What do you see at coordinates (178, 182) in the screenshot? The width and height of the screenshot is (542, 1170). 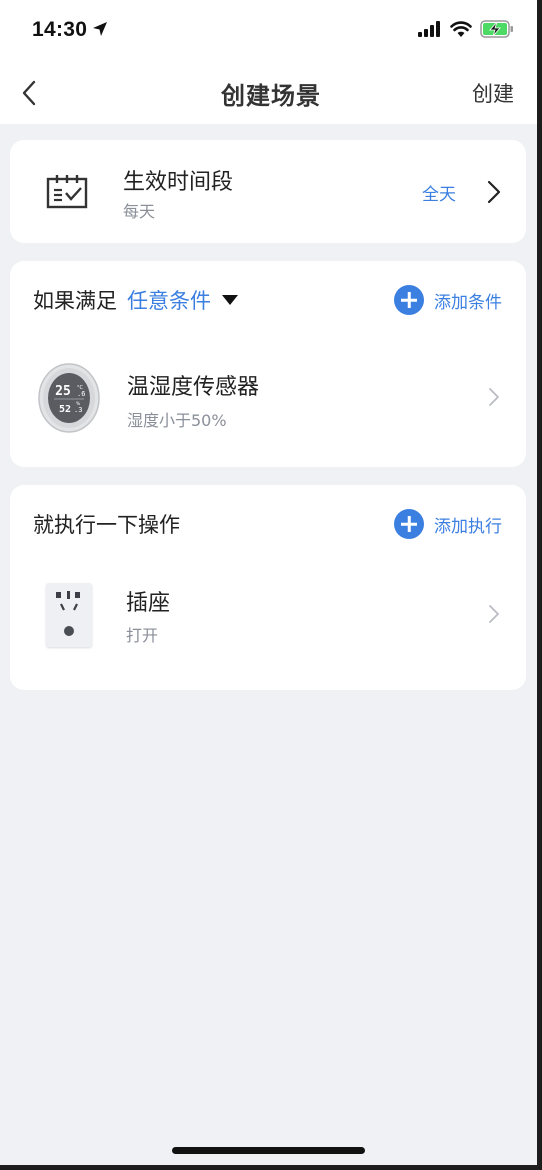 I see `schedule-title: 生效时间段` at bounding box center [178, 182].